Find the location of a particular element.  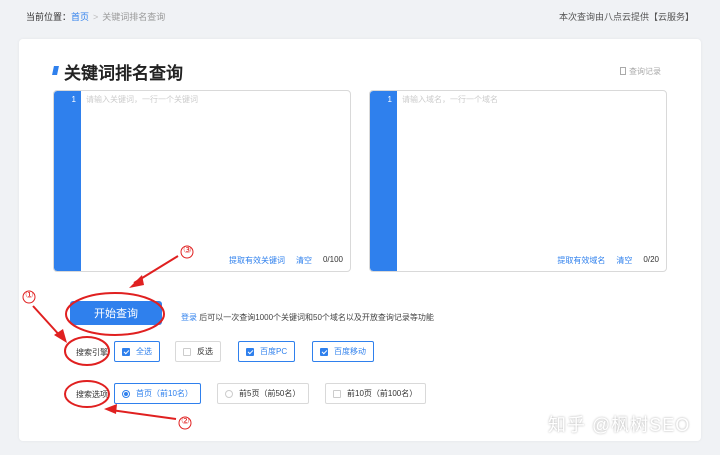

title-accent-icon is located at coordinates (55, 70).